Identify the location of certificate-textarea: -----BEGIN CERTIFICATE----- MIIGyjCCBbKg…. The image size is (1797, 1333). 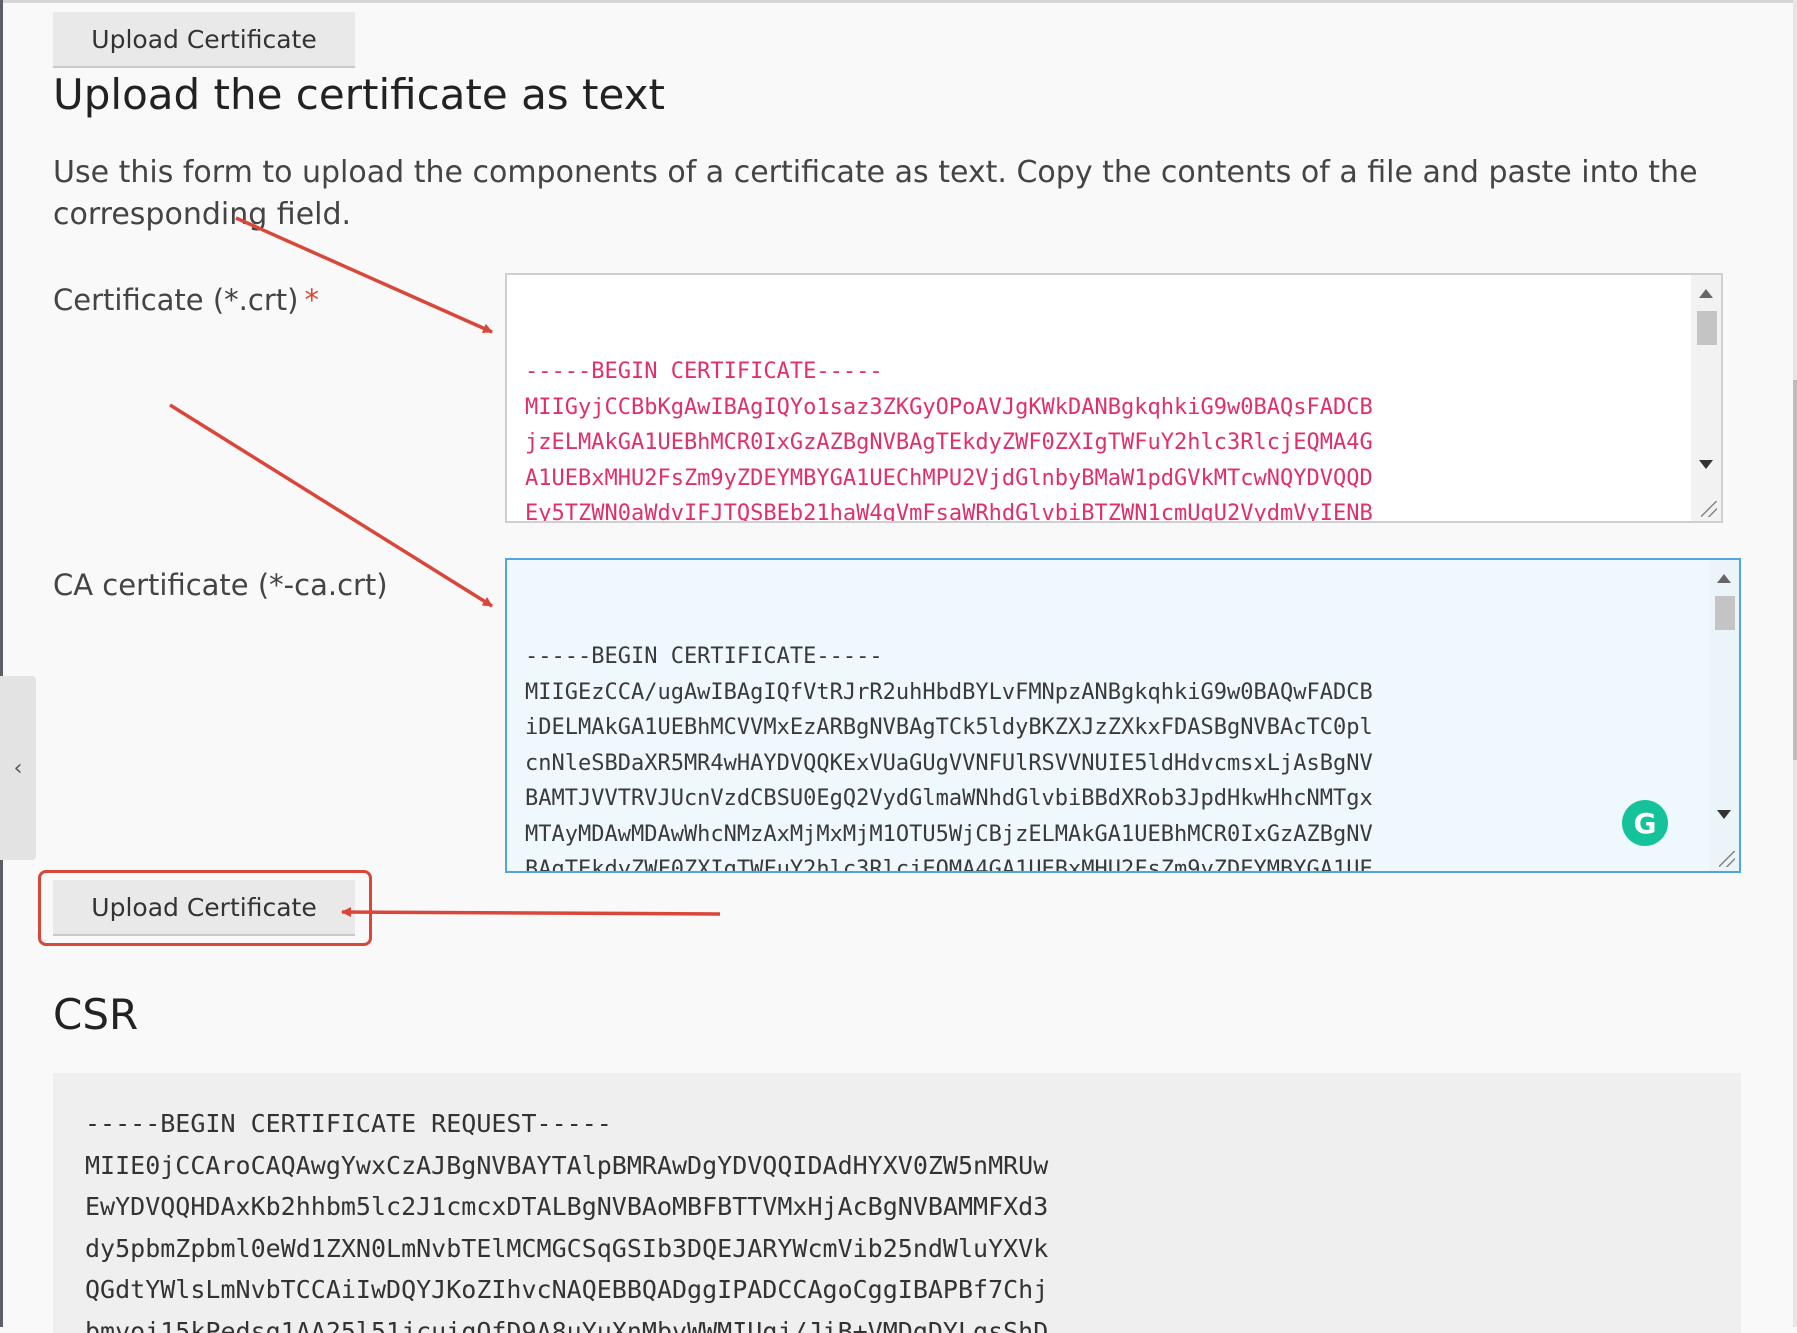
(1114, 398).